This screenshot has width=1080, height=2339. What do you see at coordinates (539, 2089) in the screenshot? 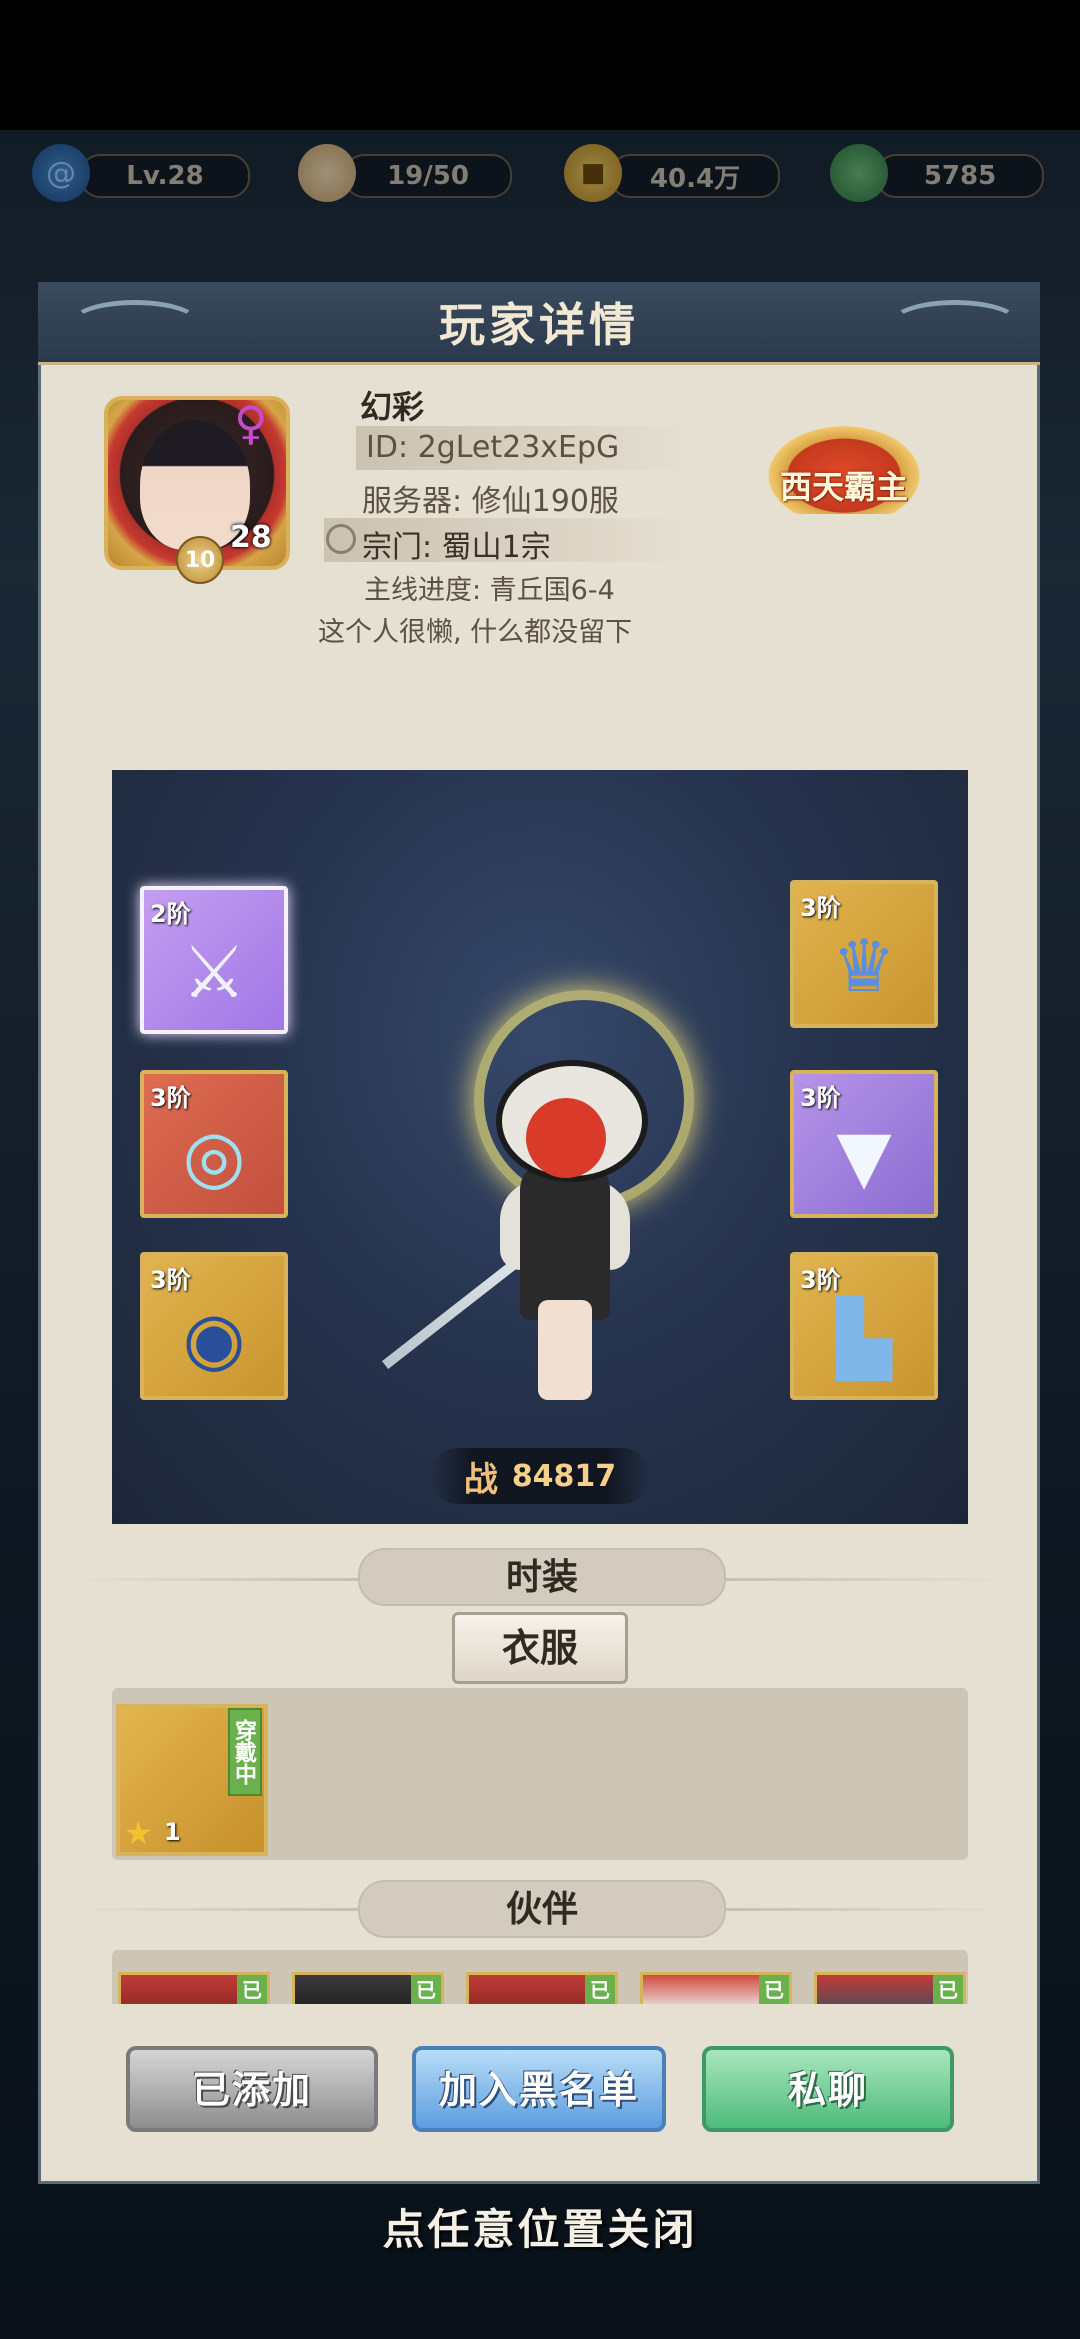
I see `blacklist-button: 加入黑名单` at bounding box center [539, 2089].